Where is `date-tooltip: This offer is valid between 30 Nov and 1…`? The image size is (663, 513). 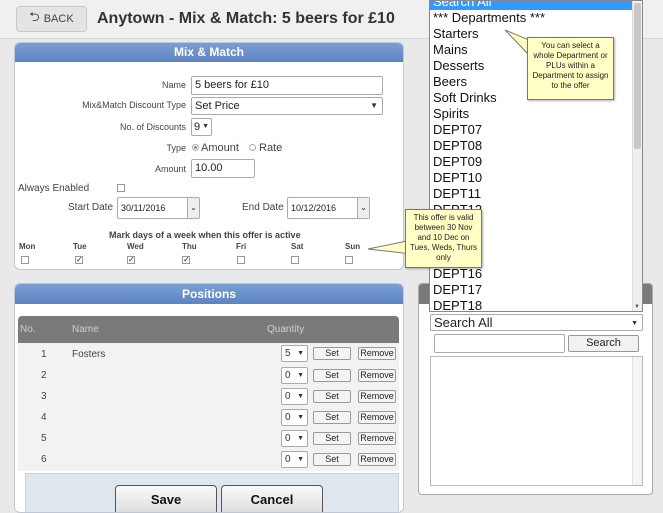 date-tooltip: This offer is valid between 30 Nov and 1… is located at coordinates (443, 238).